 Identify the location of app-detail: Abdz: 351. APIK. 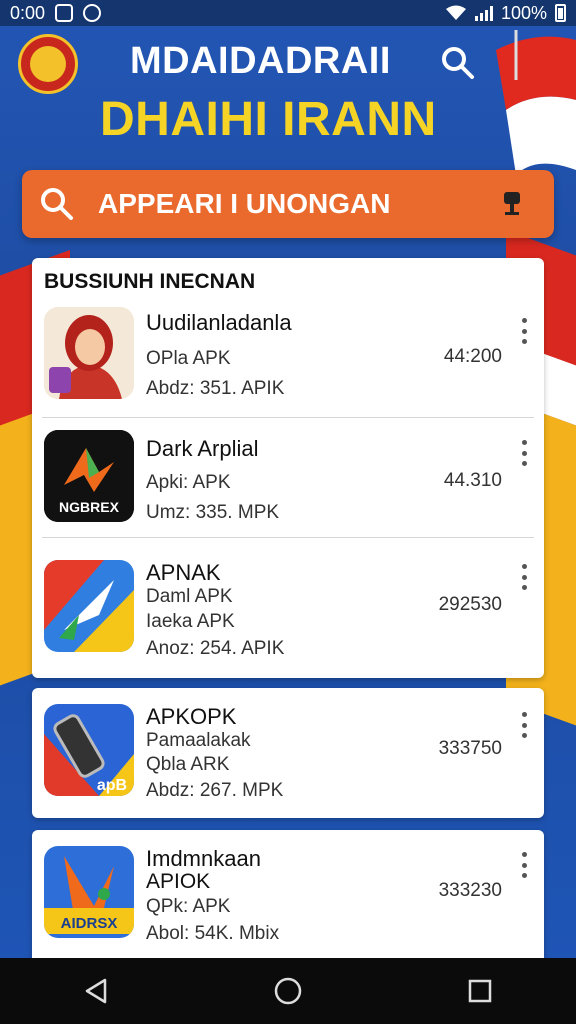
(215, 388).